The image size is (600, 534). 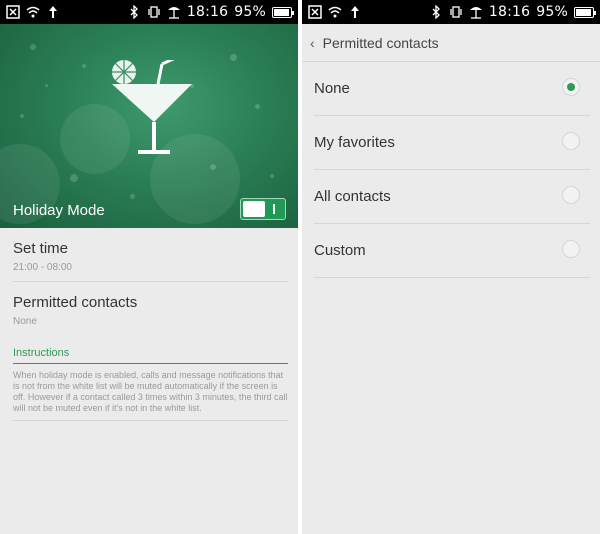 What do you see at coordinates (25, 321) in the screenshot?
I see `permitted-contacts-value: None` at bounding box center [25, 321].